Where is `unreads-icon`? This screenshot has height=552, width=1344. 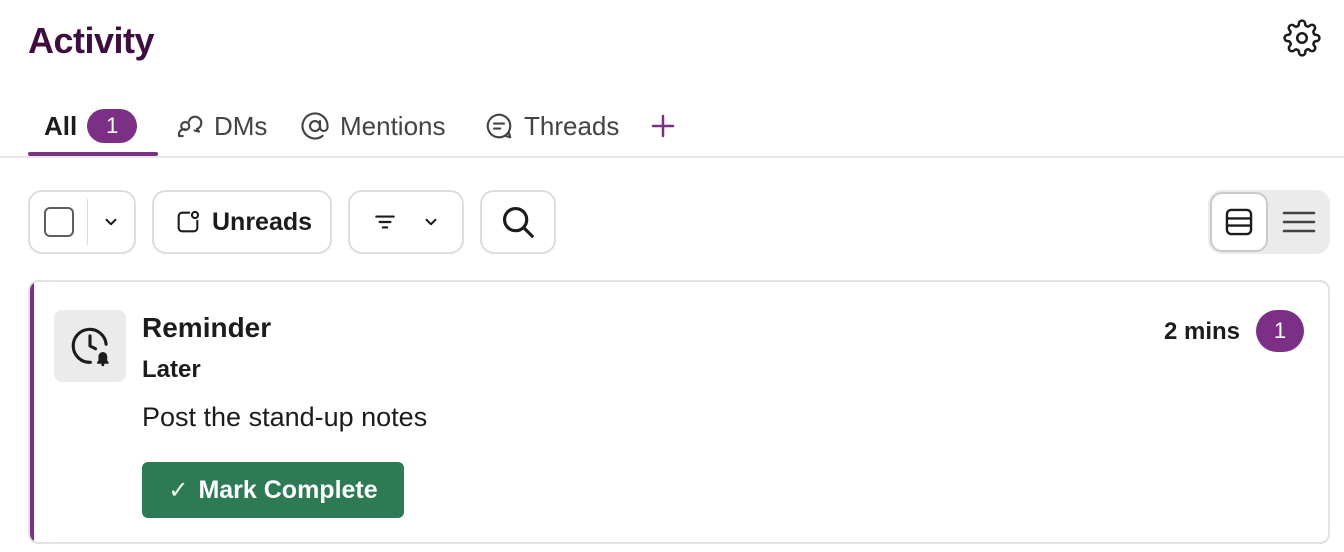
unreads-icon is located at coordinates (188, 221).